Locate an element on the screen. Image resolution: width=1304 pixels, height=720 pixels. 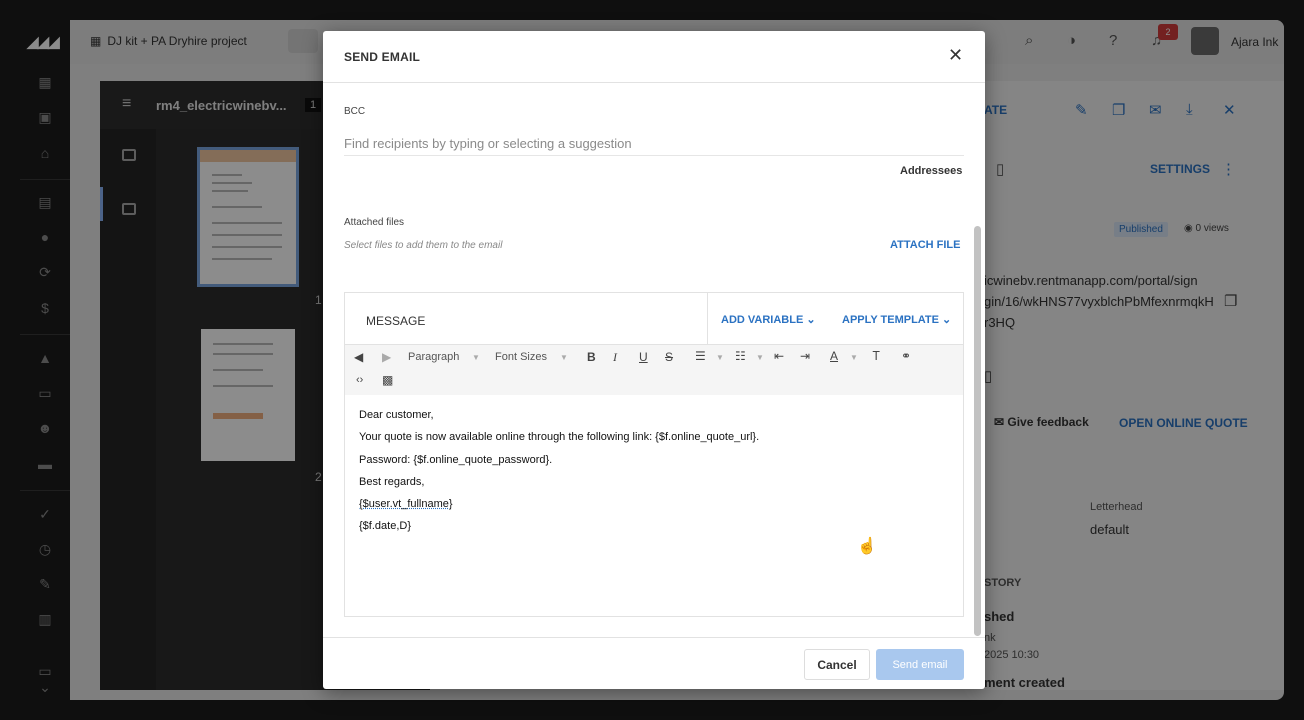
add-variable-dropdown: ADD VARIABLE ⌄ is located at coordinates (768, 319).